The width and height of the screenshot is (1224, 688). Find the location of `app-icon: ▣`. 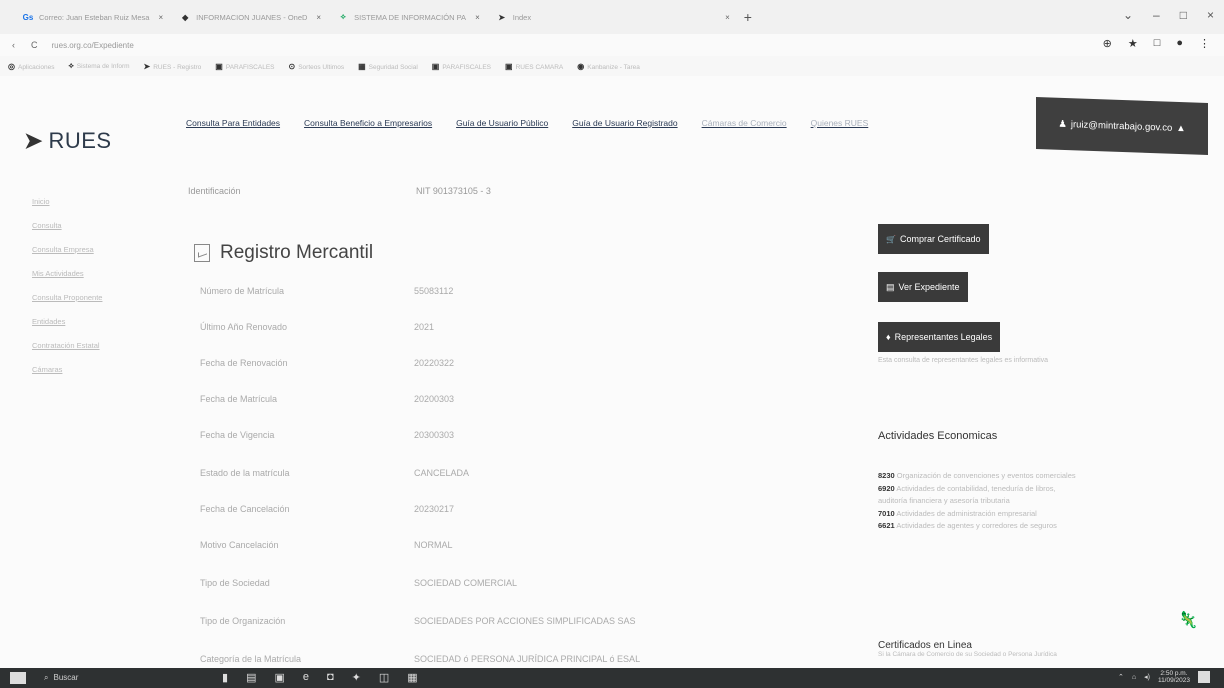

app-icon: ▣ is located at coordinates (279, 677).